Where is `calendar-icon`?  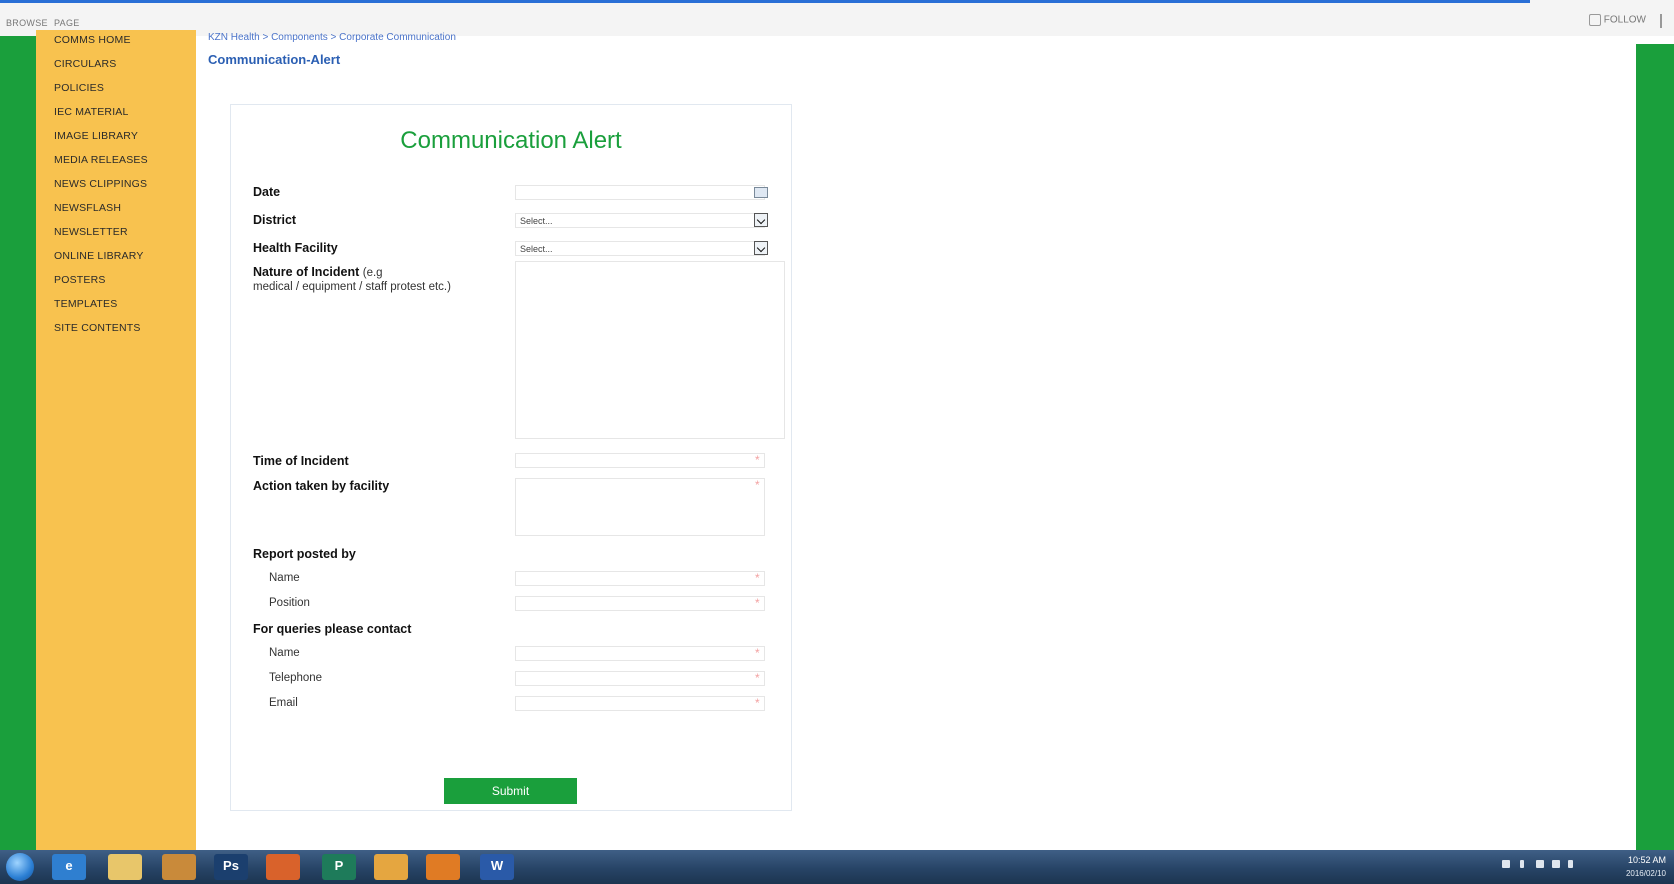
calendar-icon is located at coordinates (761, 192).